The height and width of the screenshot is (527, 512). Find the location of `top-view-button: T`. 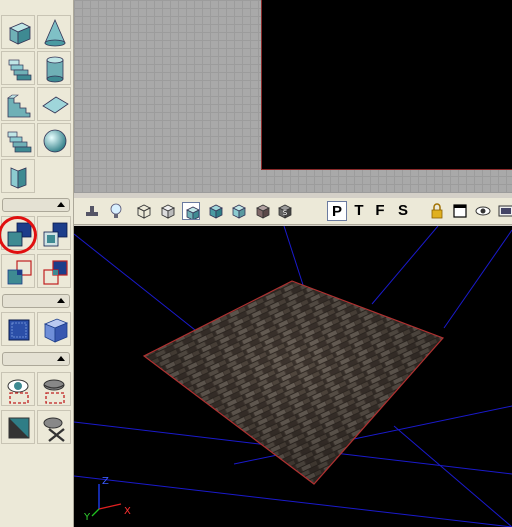

top-view-button: T is located at coordinates (359, 211).